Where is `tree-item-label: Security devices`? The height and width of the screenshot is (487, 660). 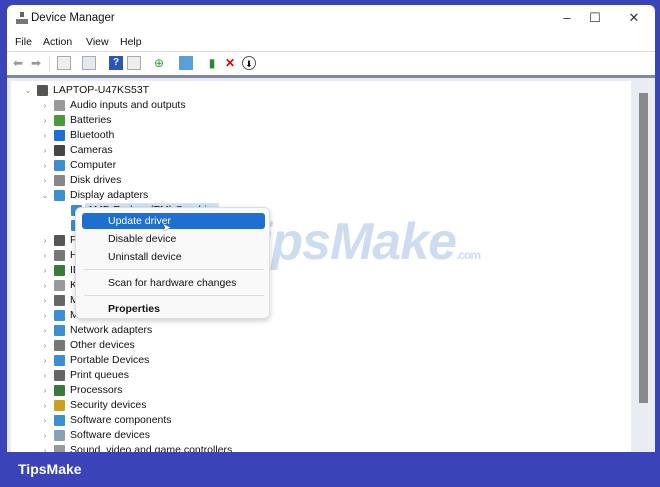
tree-item-label: Security devices is located at coordinates (108, 405).